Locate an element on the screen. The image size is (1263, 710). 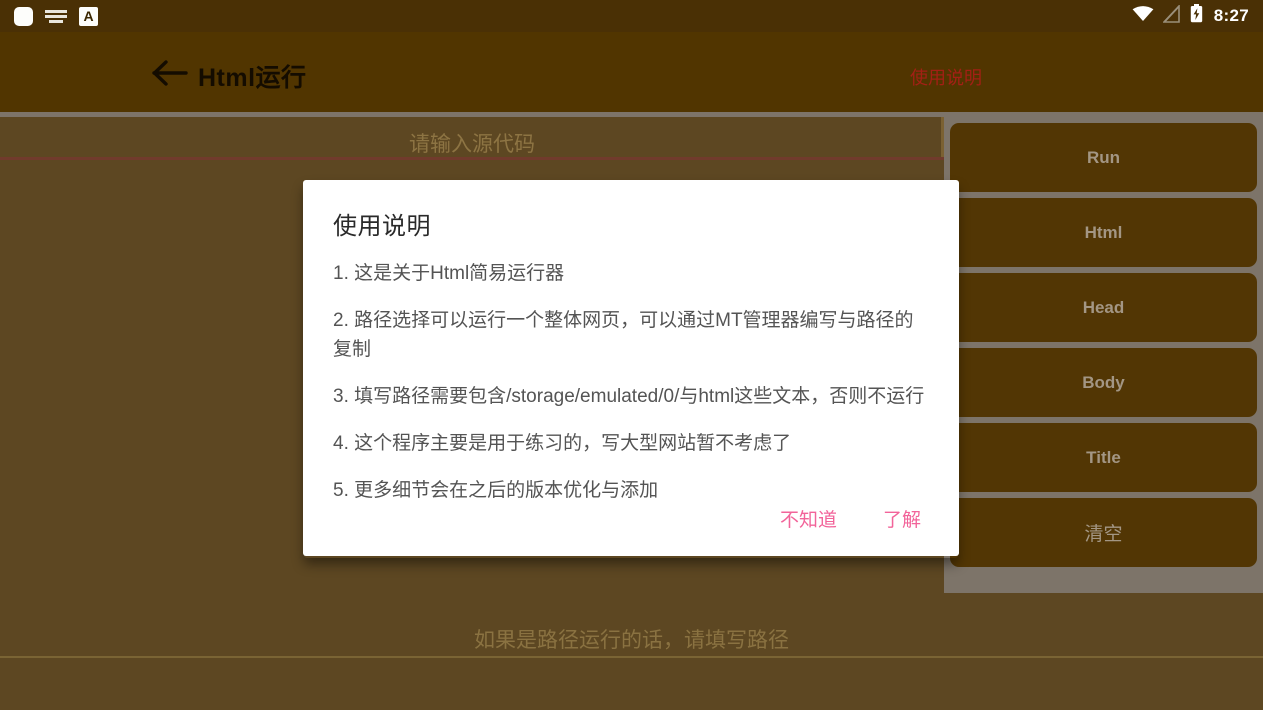
app-bar: Html运行 使用说明 is located at coordinates (631, 72).